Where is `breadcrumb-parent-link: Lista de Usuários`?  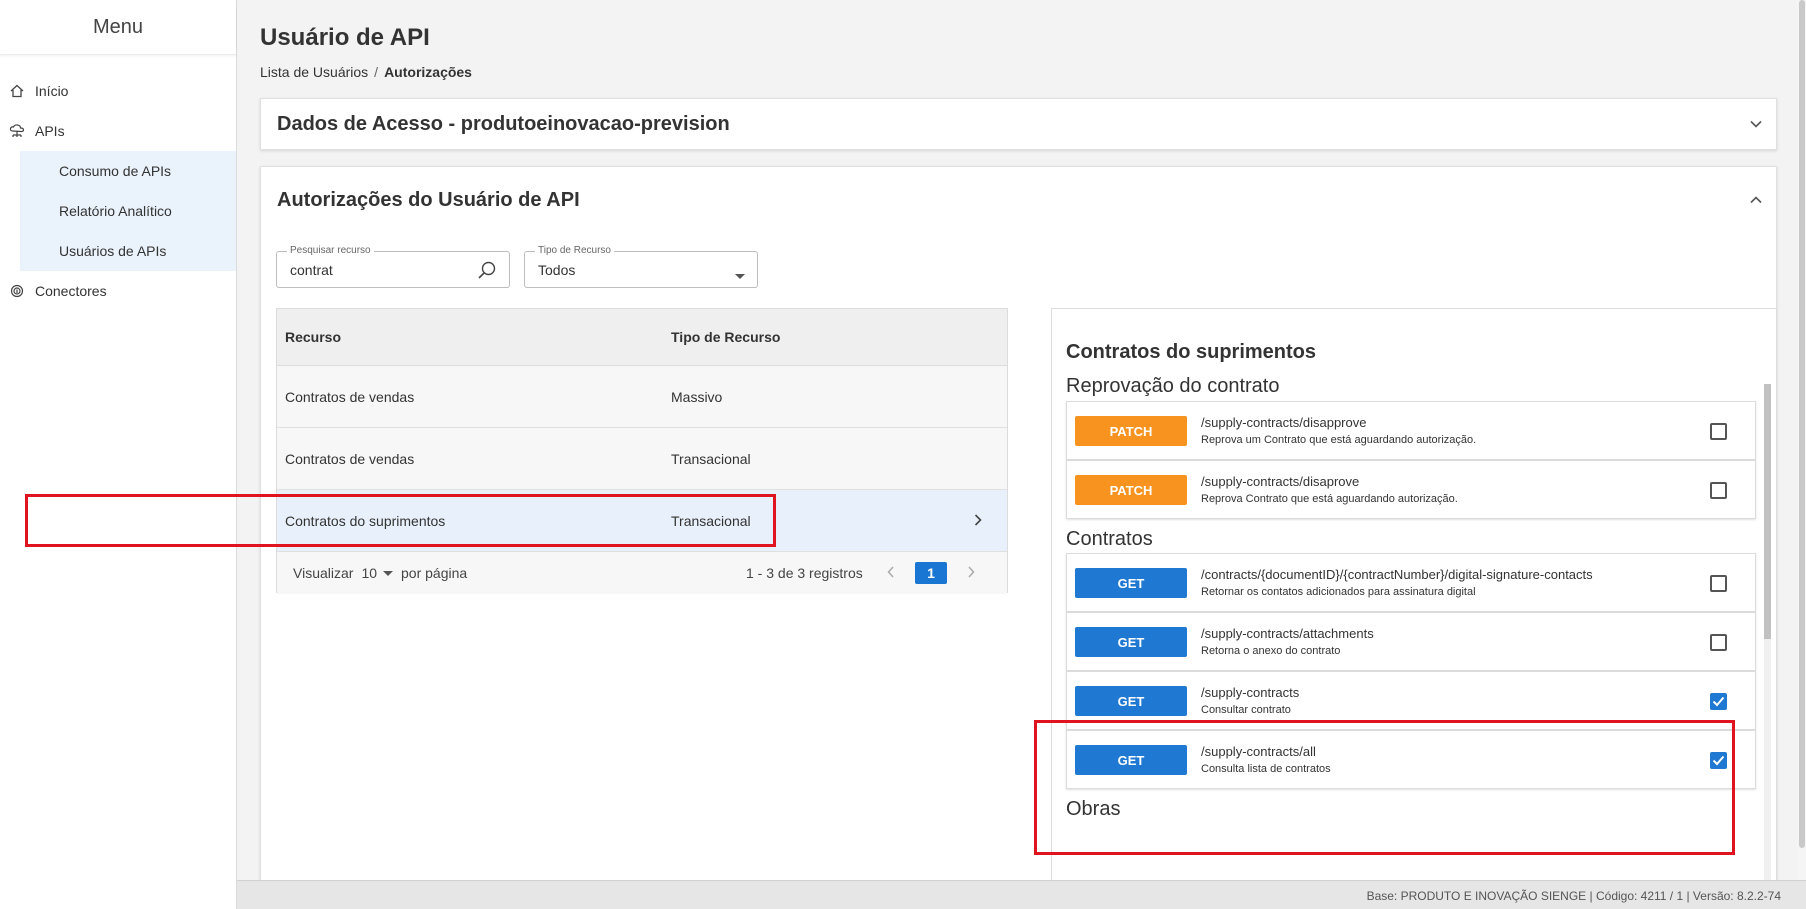
breadcrumb-parent-link: Lista de Usuários is located at coordinates (314, 72).